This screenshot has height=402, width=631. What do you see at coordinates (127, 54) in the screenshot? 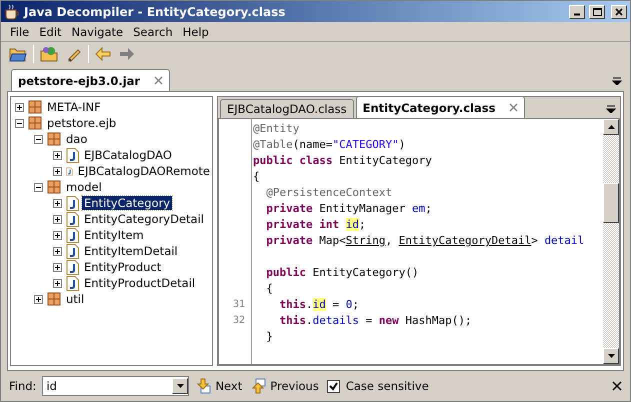
I see `forward-arrow-icon` at bounding box center [127, 54].